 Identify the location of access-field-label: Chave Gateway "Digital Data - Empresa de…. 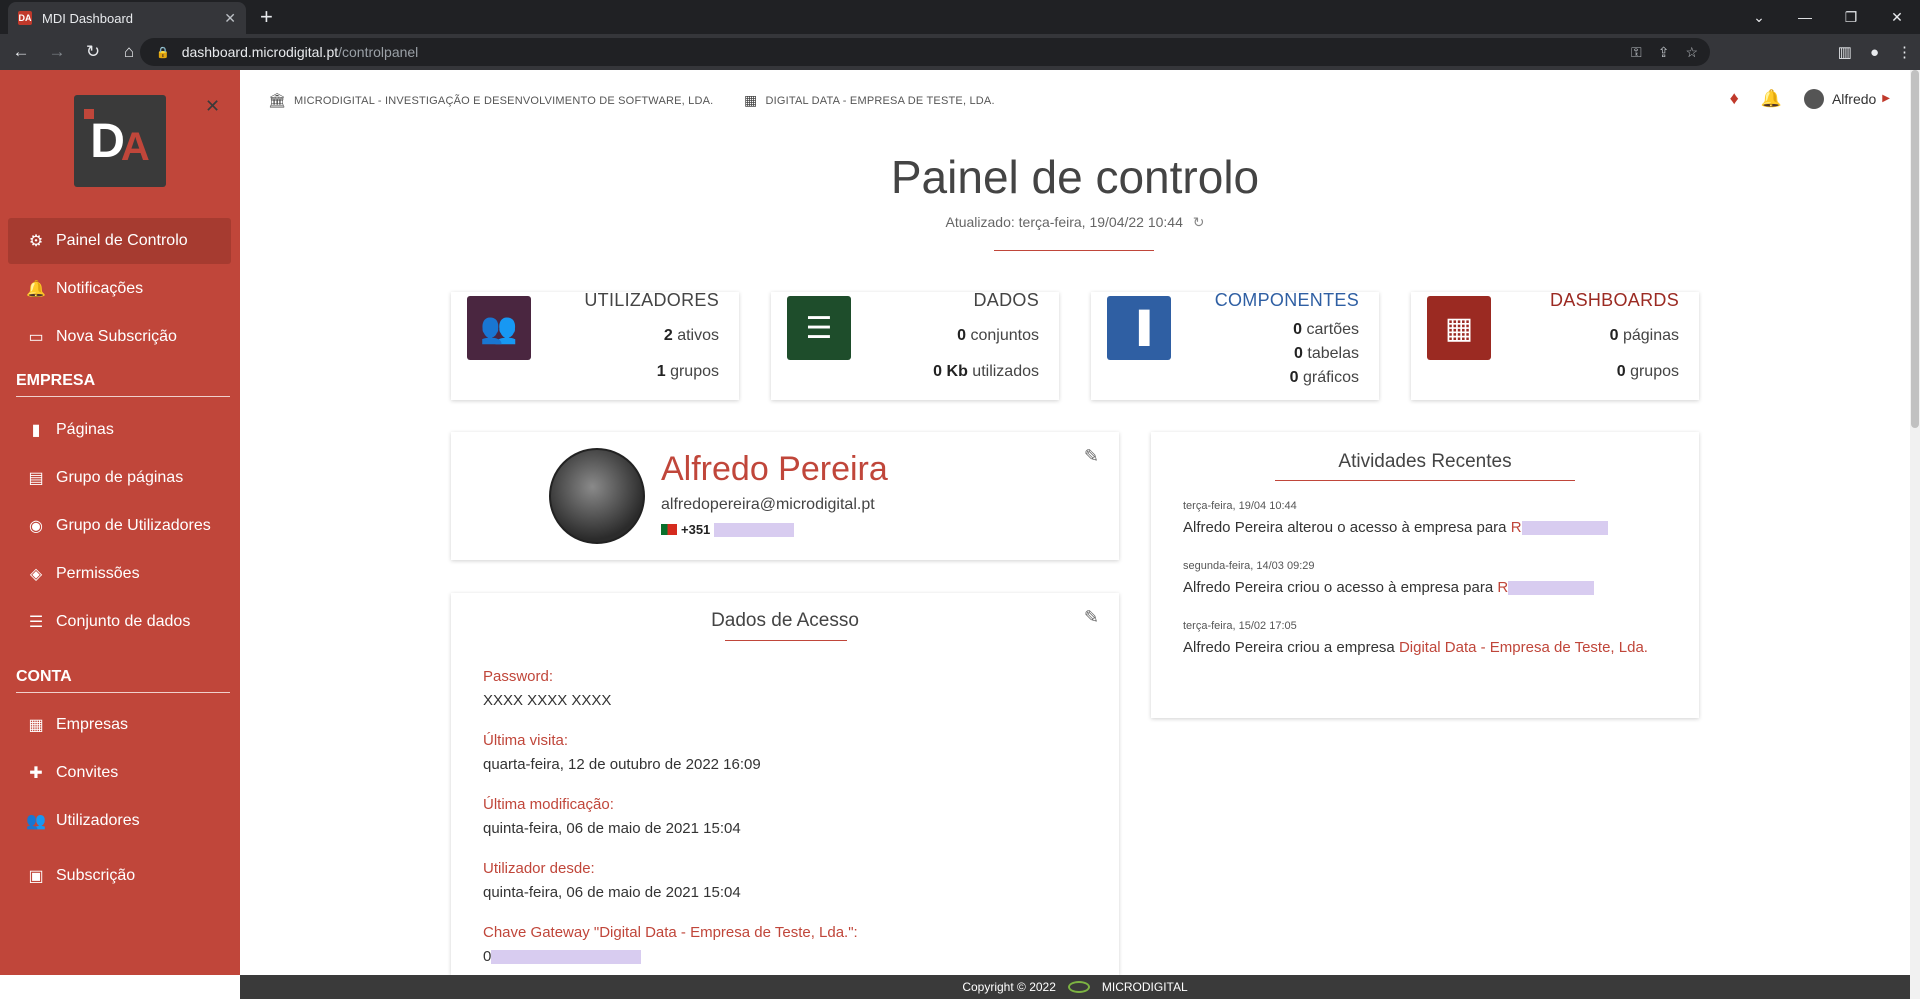
(670, 932).